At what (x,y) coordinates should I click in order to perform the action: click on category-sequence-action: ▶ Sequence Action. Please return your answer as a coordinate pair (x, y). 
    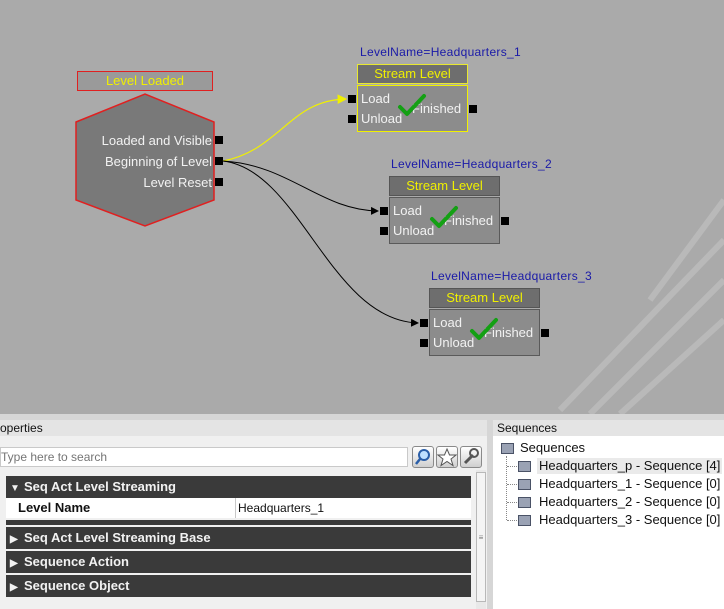
    Looking at the image, I should click on (238, 562).